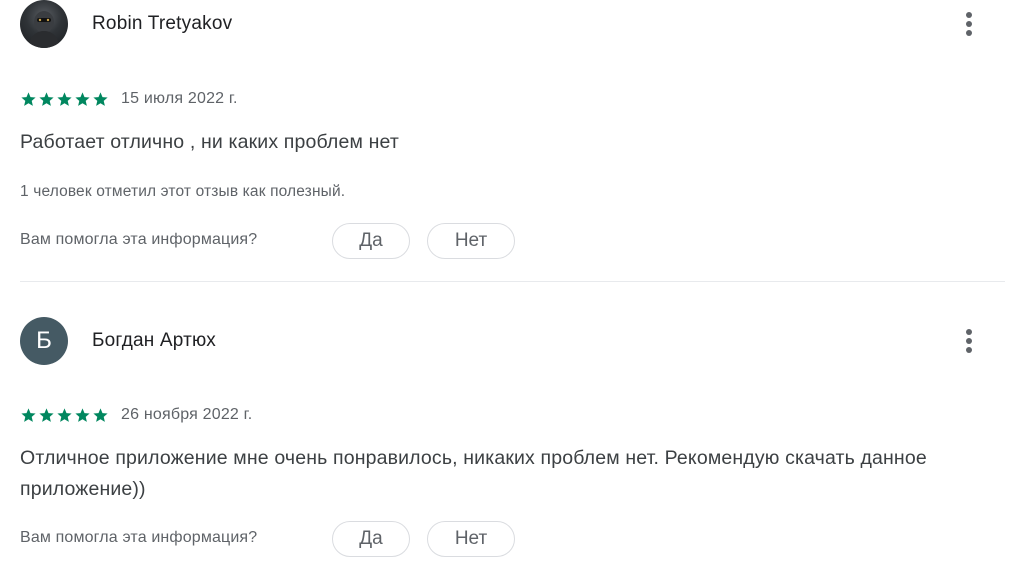 The image size is (1033, 575). Describe the element at coordinates (187, 414) in the screenshot. I see `review-date: 26 ноября 2022 г.` at that location.